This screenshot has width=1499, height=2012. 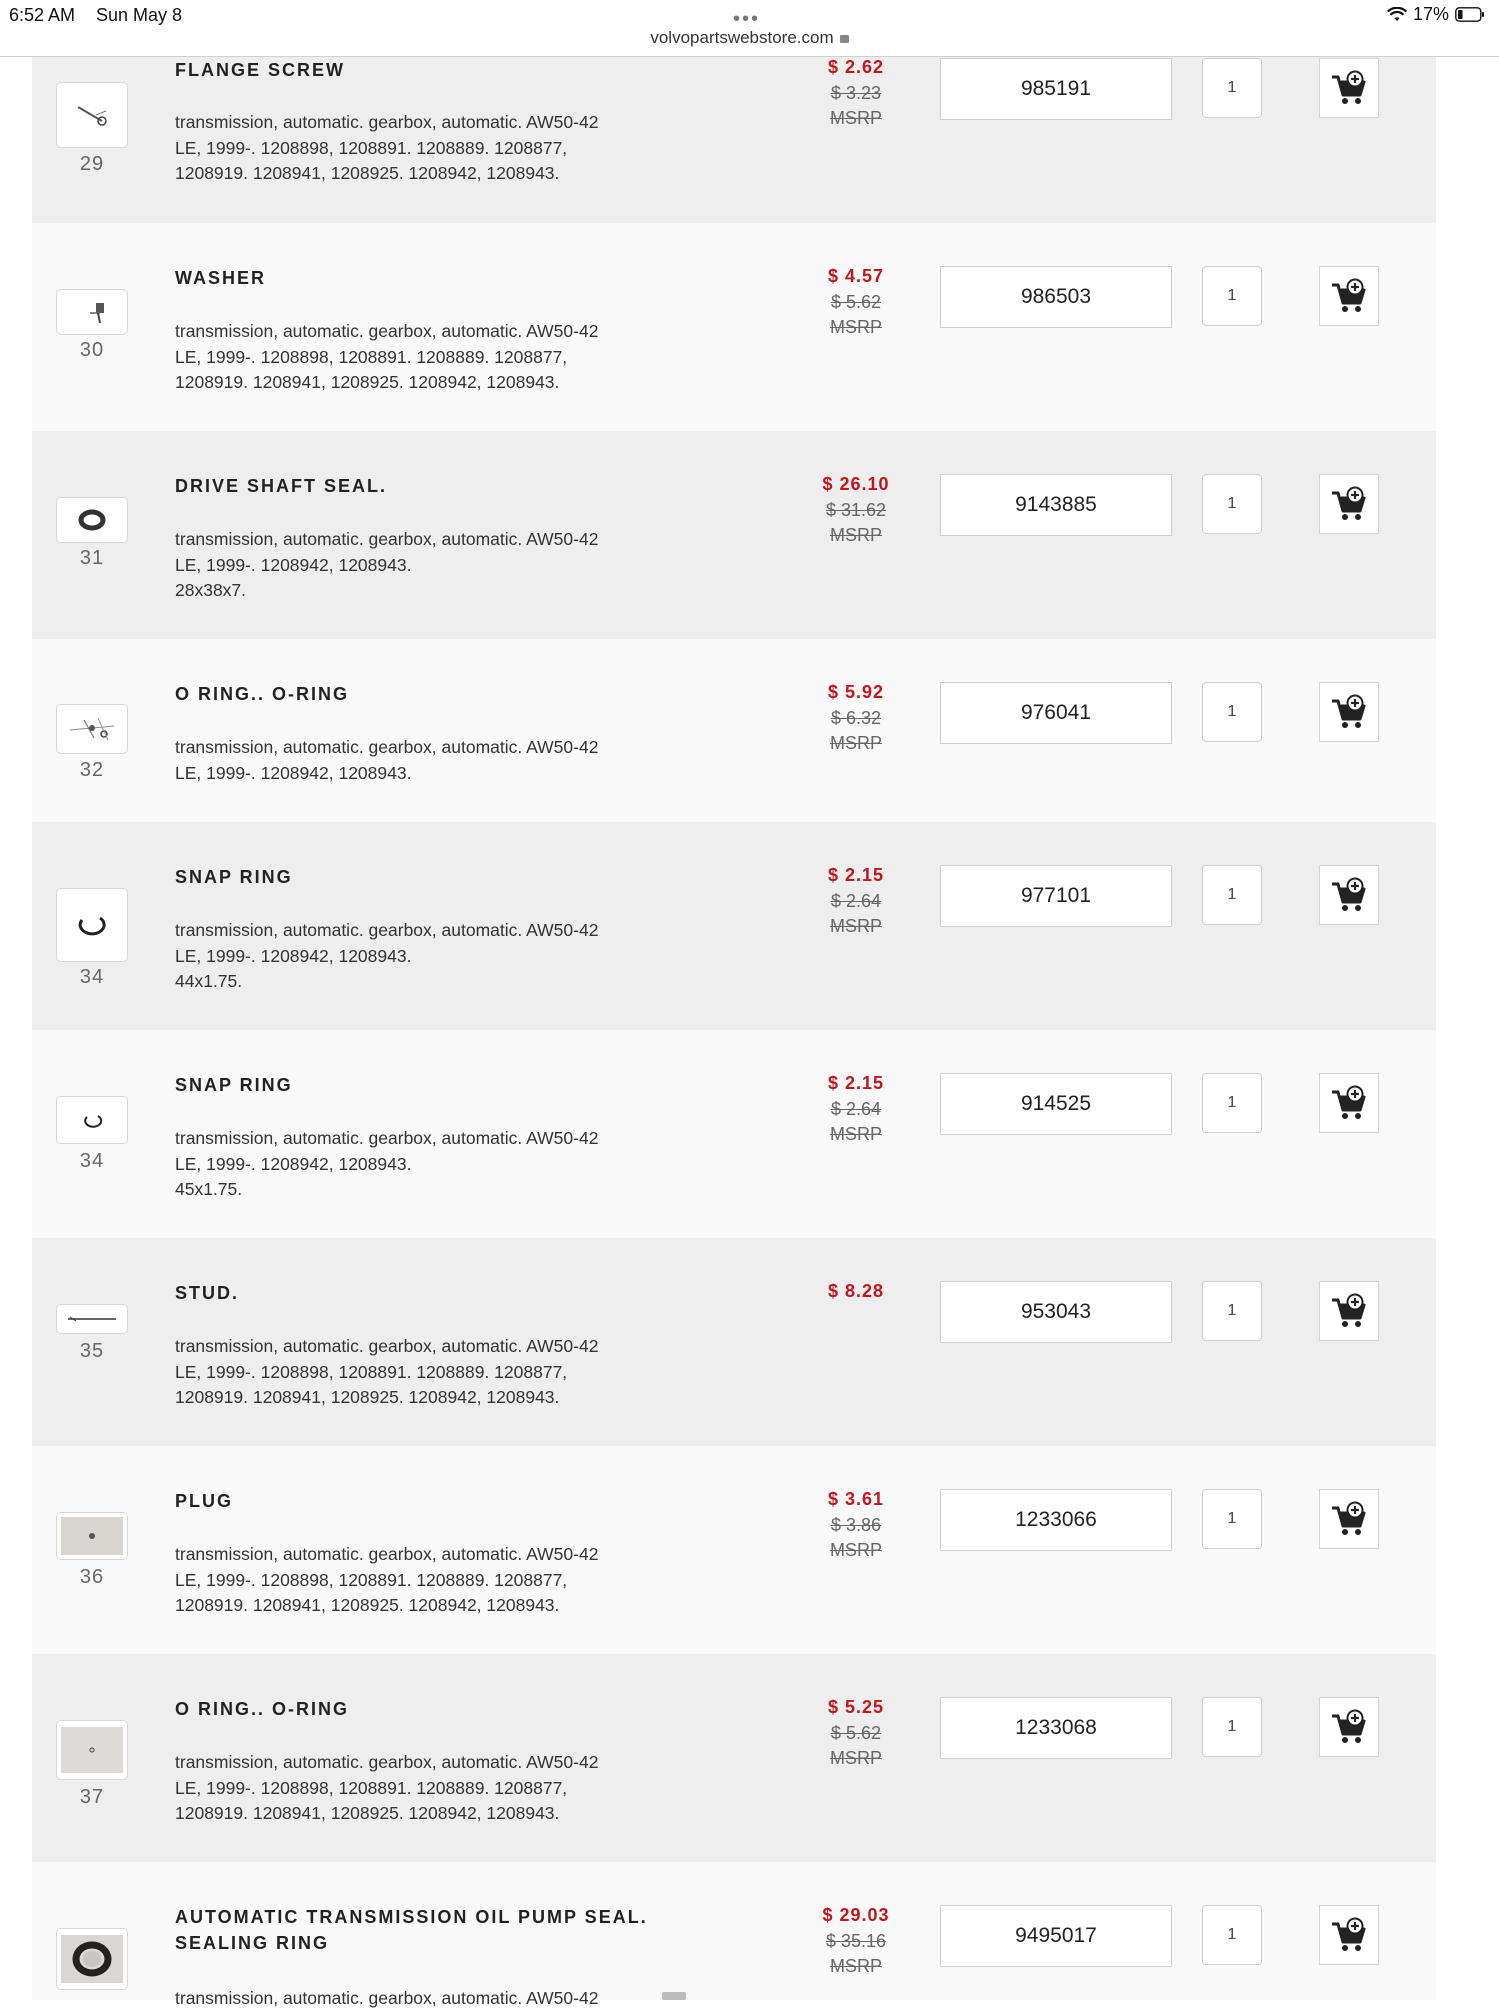 I want to click on o-ring-photo-part-image, so click(x=92, y=1750).